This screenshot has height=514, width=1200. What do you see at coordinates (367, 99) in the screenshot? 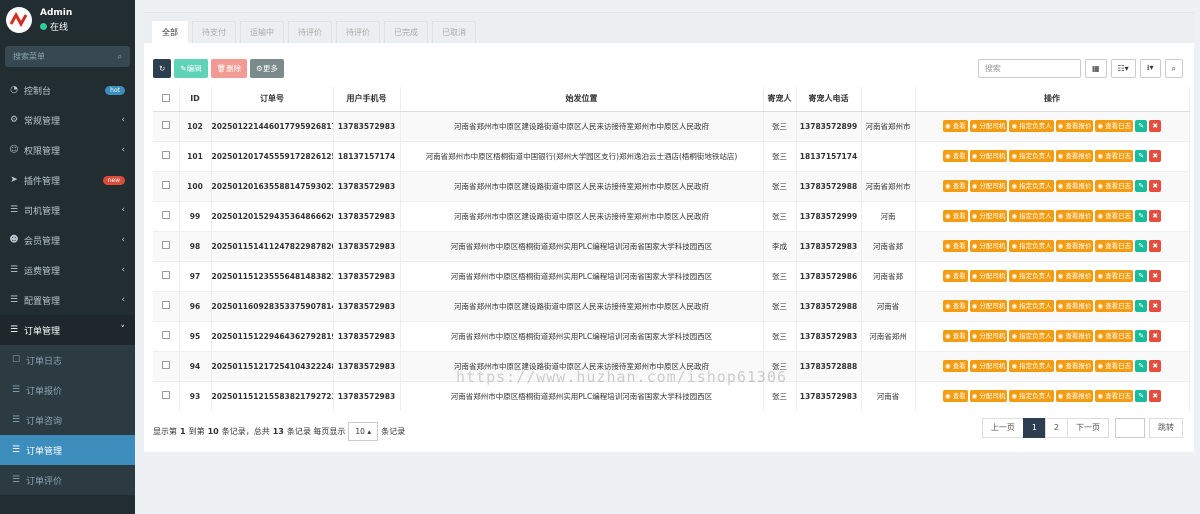
I see `col-user-phone: 用户手机号` at bounding box center [367, 99].